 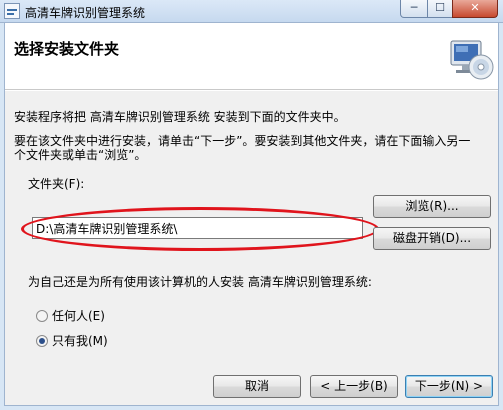 I want to click on close-button: ✕, so click(x=475, y=9).